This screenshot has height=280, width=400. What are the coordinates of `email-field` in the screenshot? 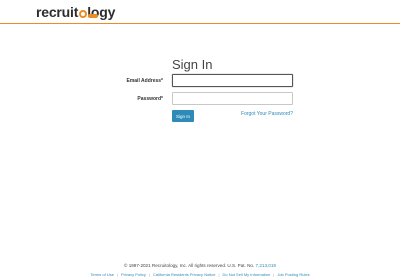 It's located at (232, 80).